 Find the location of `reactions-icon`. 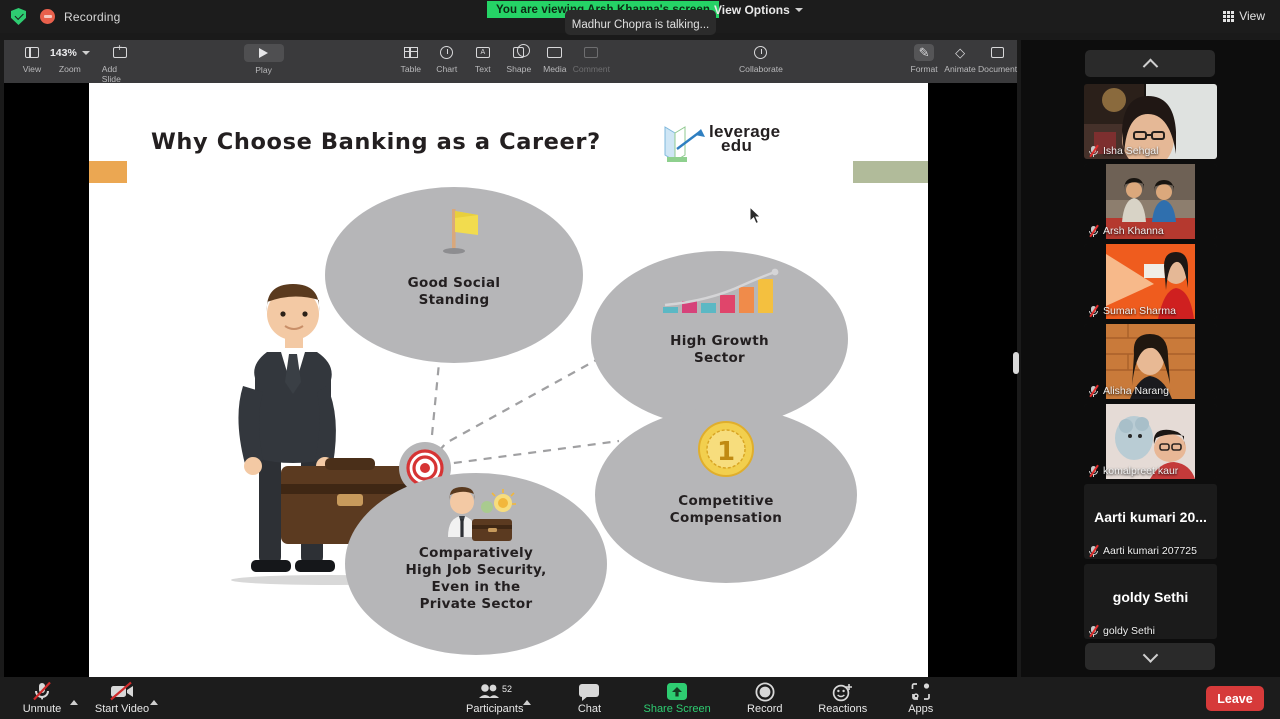

reactions-icon is located at coordinates (843, 691).